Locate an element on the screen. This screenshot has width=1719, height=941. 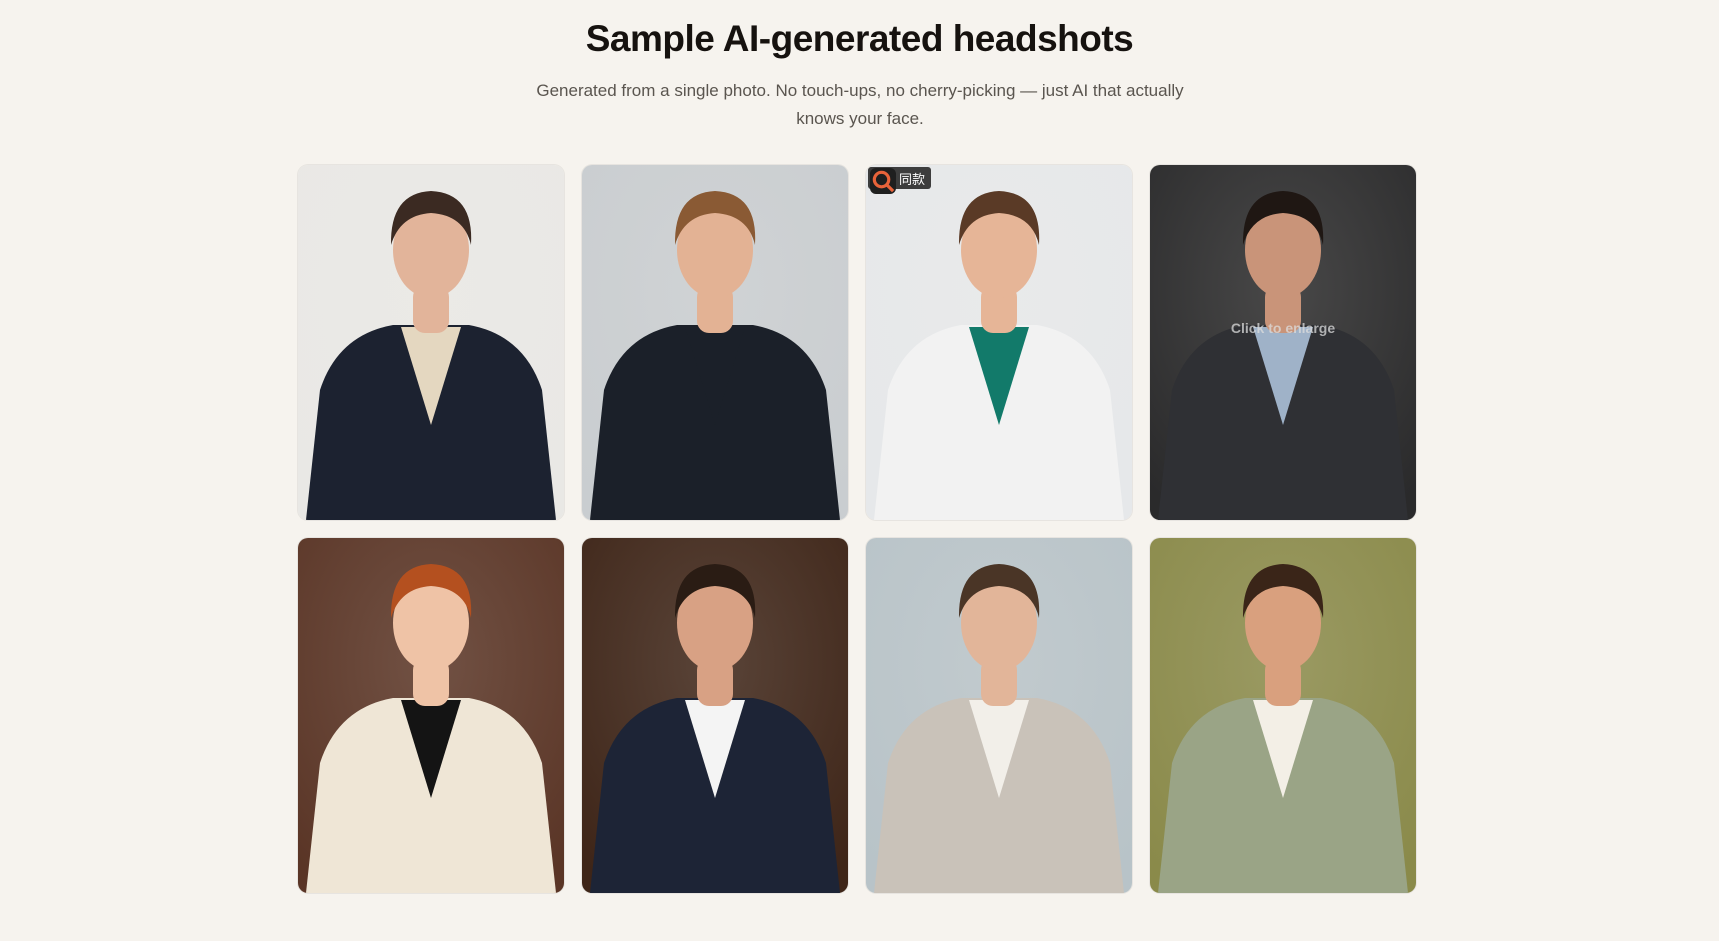
headshot-card-woman-doctor-white-coat: 同款 is located at coordinates (999, 342).